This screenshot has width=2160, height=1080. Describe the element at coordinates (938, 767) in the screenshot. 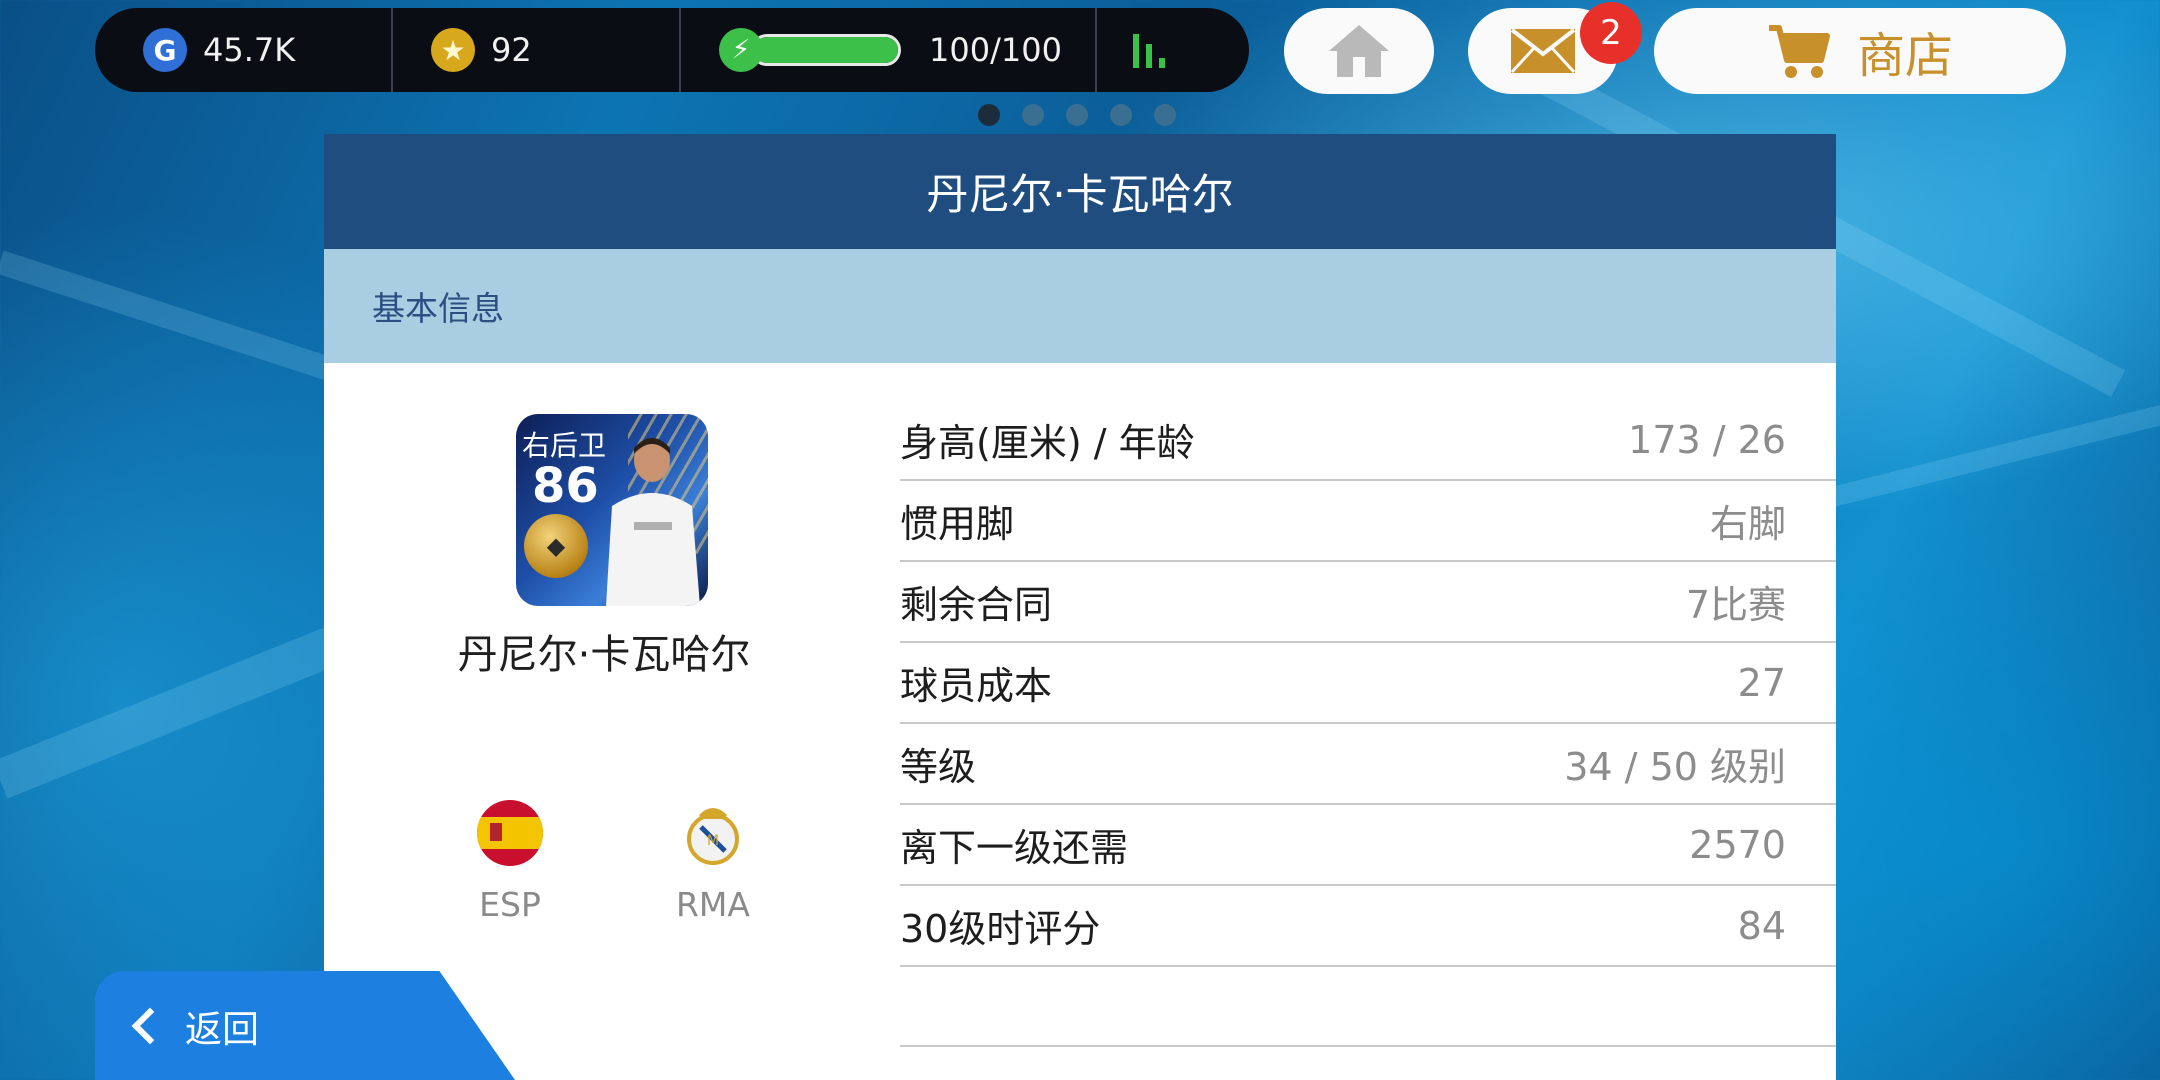

I see `stat-label: 等级` at that location.